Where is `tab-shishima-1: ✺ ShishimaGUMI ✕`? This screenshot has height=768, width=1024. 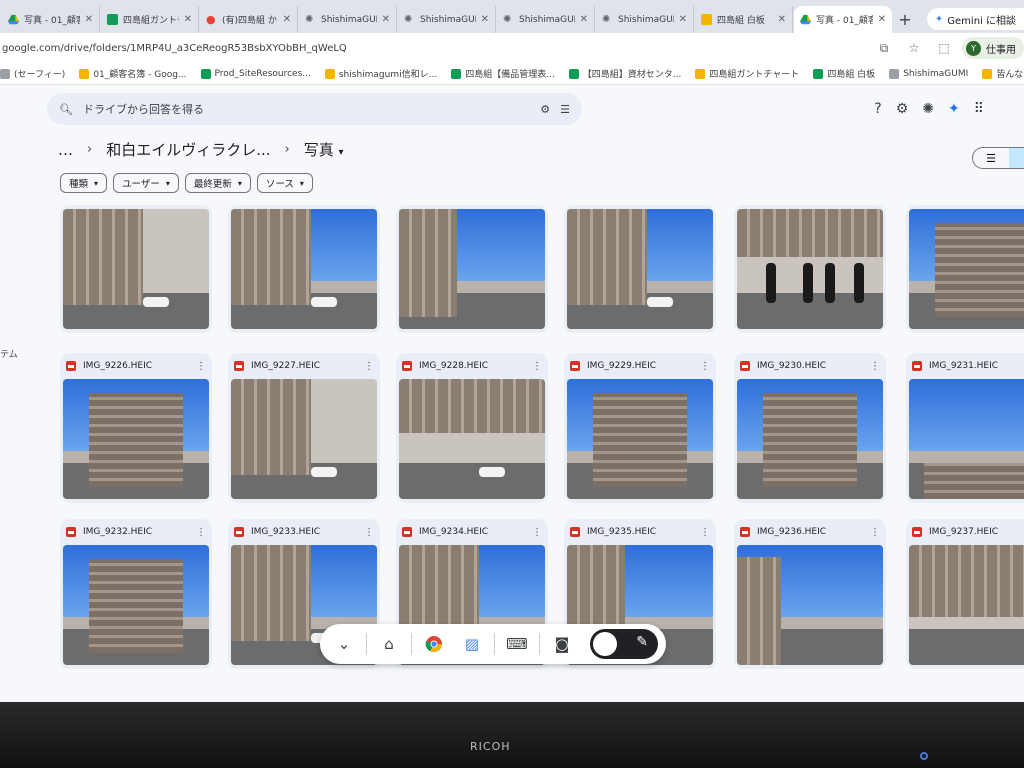
tab-shishima-1: ✺ ShishimaGUMI ✕ is located at coordinates (348, 19).